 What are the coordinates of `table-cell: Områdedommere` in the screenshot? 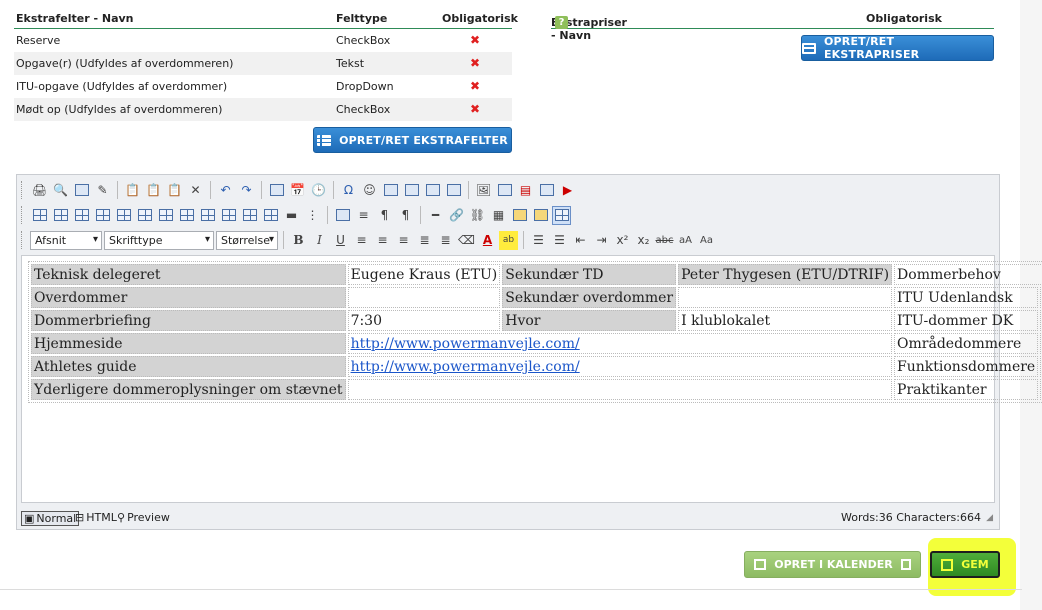 It's located at (966, 343).